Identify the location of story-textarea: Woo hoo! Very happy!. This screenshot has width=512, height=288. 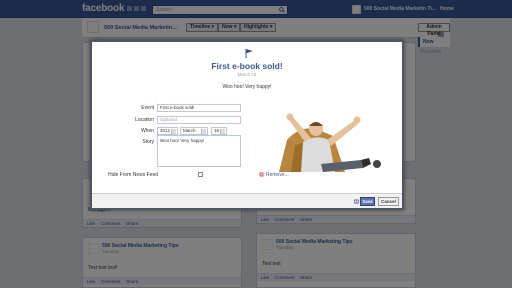
(199, 151).